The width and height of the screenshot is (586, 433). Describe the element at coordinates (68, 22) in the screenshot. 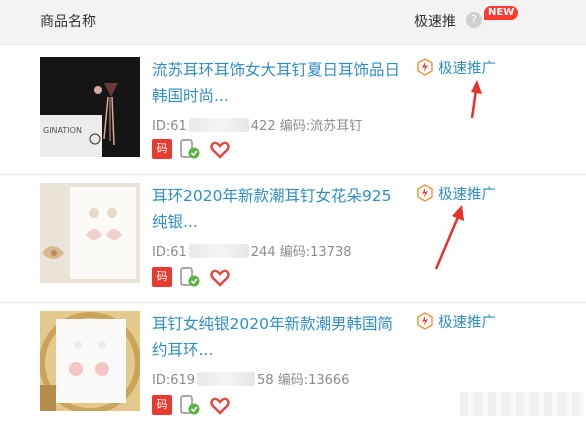

I see `column-header-product-name: 商品名称` at that location.